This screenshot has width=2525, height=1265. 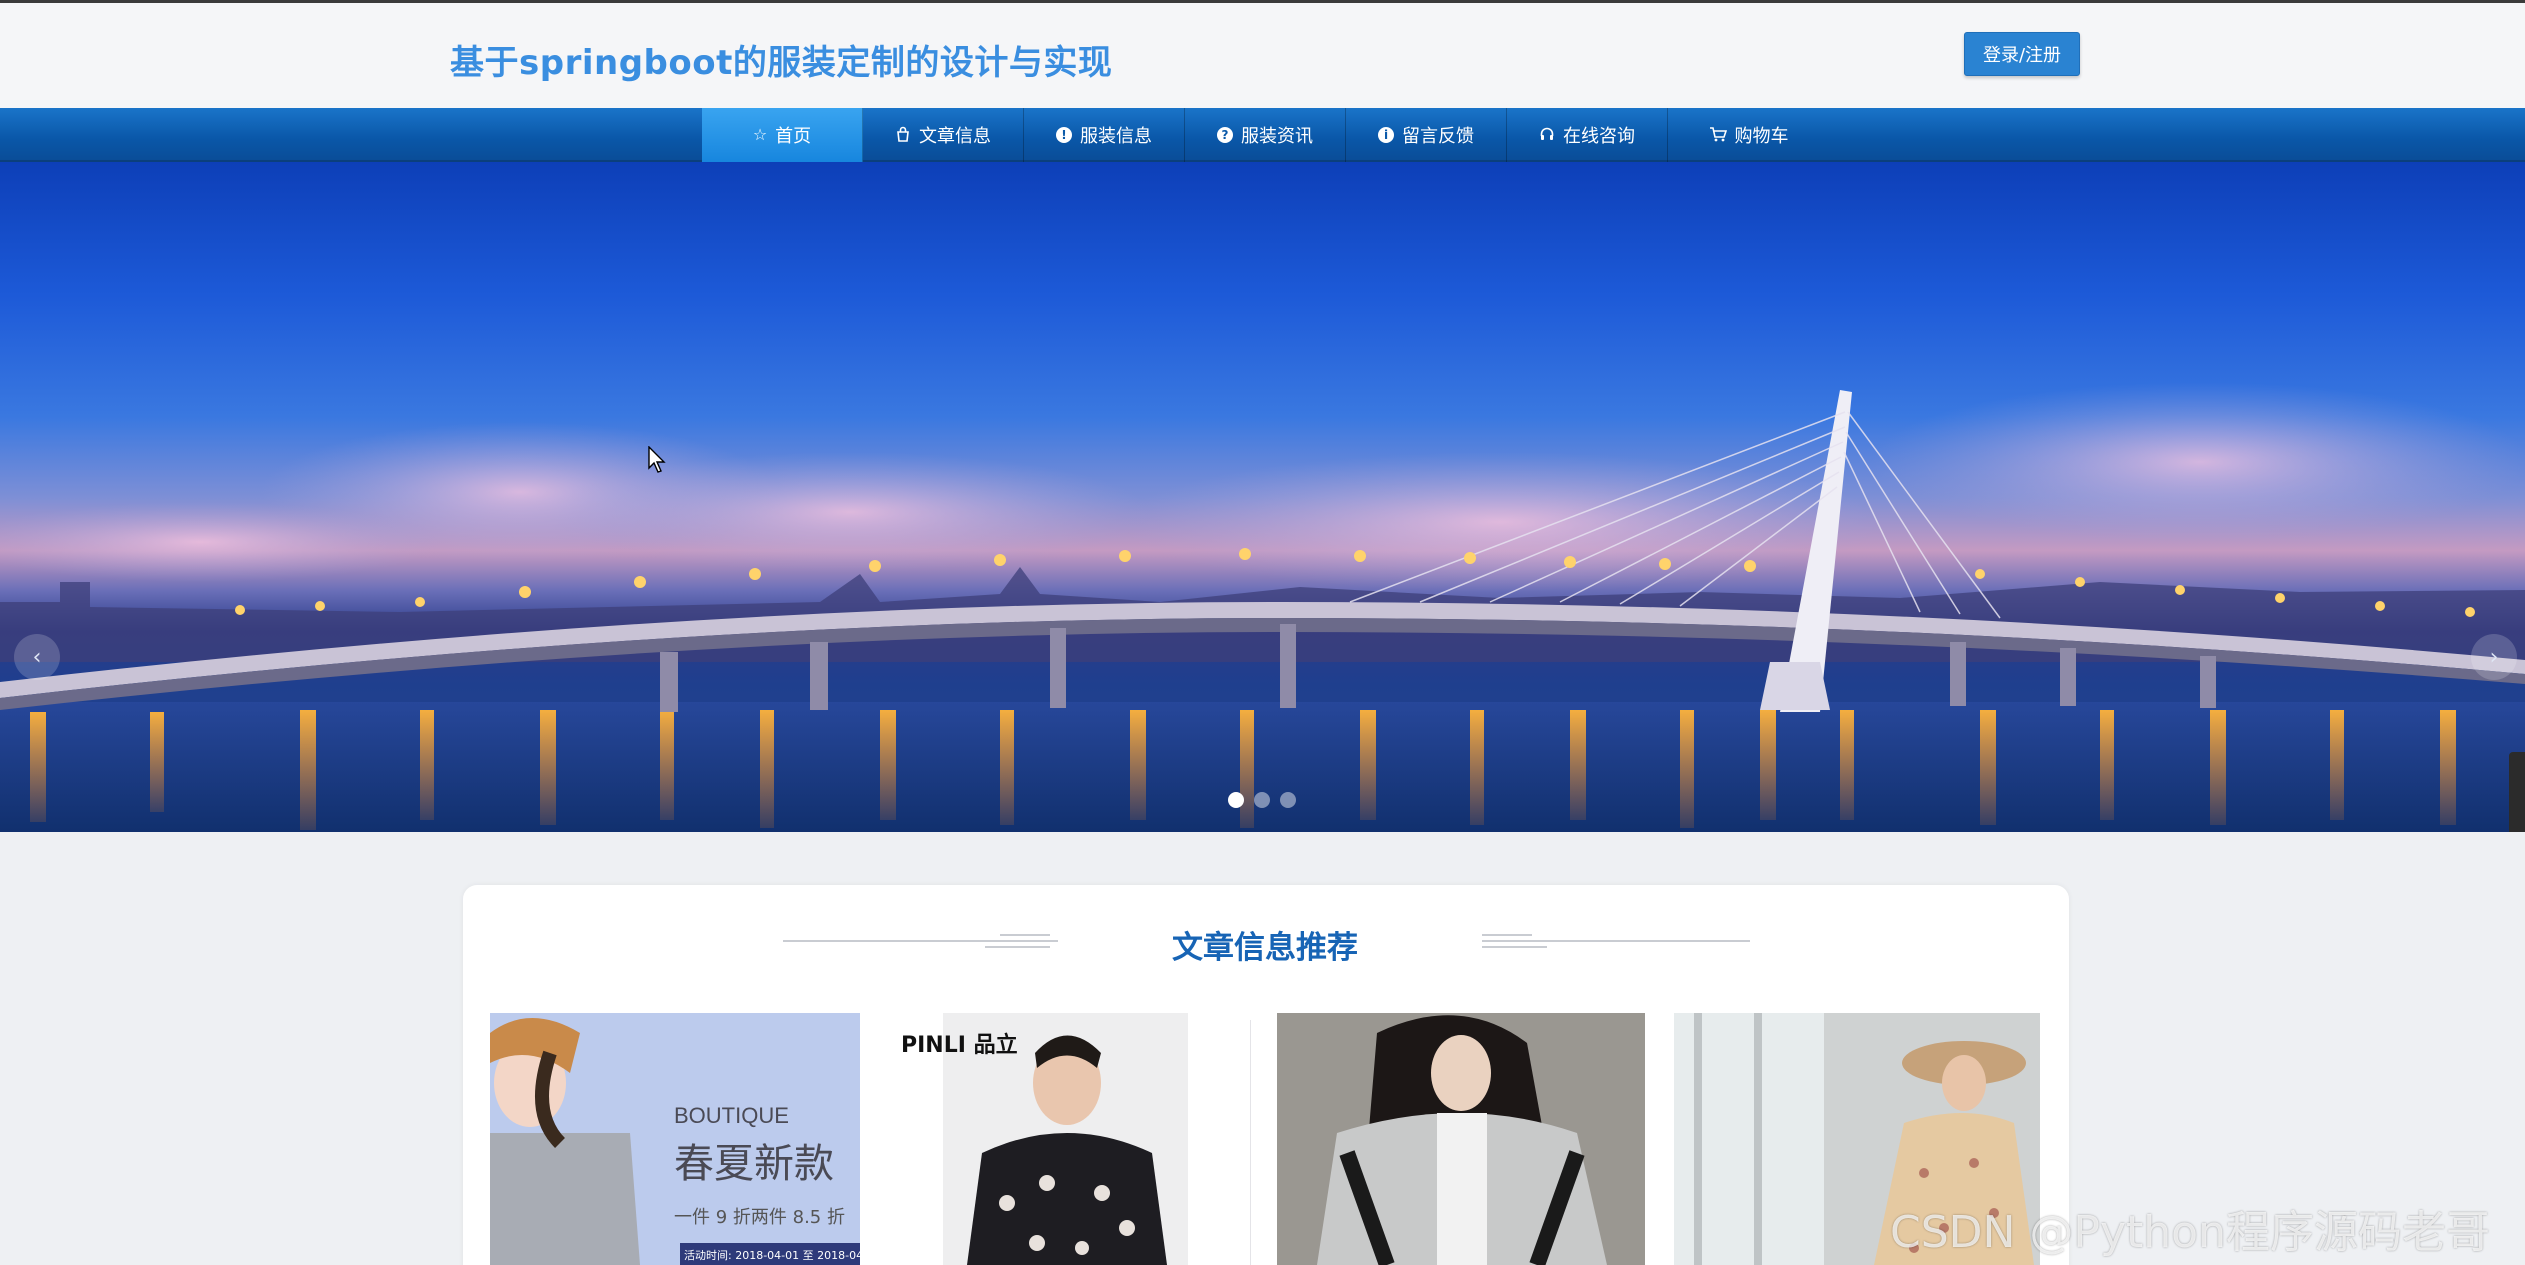 What do you see at coordinates (731, 1115) in the screenshot?
I see `card-brand: BOUTIQUE` at bounding box center [731, 1115].